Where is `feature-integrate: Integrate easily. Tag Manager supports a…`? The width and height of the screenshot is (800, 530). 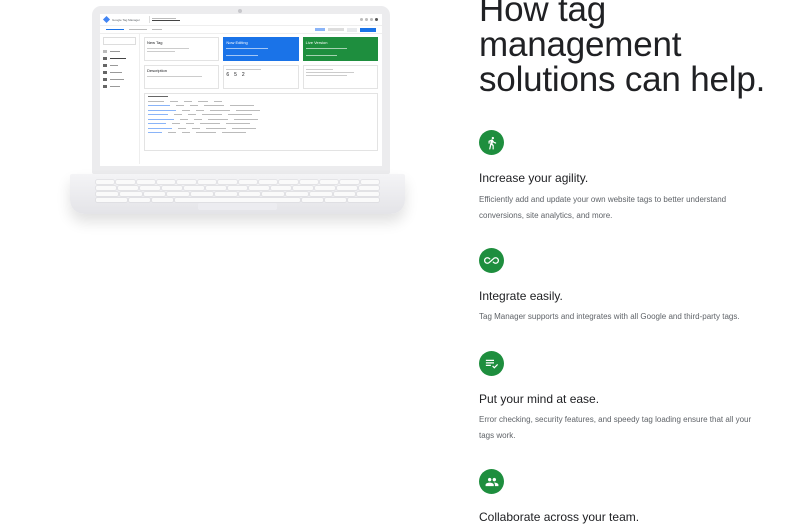 feature-integrate: Integrate easily. Tag Manager supports a… is located at coordinates (629, 284).